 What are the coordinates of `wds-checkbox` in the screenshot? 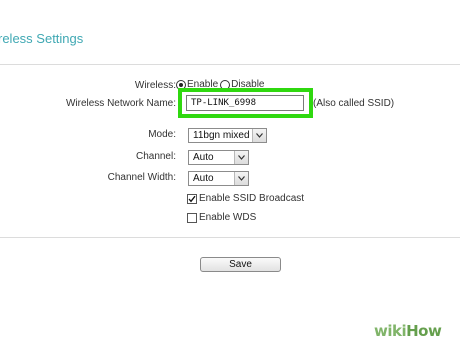 It's located at (192, 217).